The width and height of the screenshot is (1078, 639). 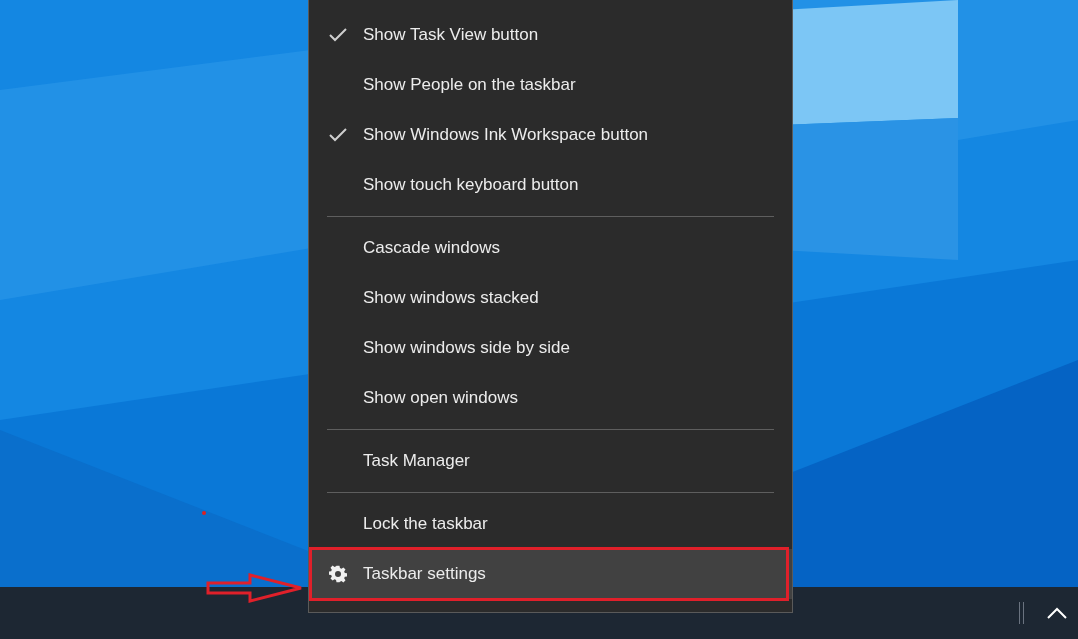 I want to click on chevron-up-icon, so click(x=1057, y=613).